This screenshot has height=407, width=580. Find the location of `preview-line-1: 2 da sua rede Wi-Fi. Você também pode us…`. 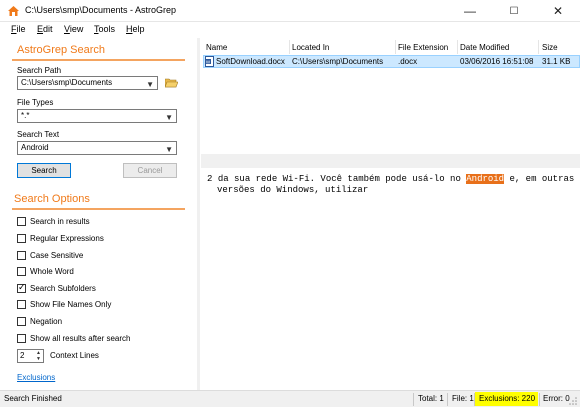

preview-line-1: 2 da sua rede Wi-Fi. Você também pode us… is located at coordinates (391, 179).